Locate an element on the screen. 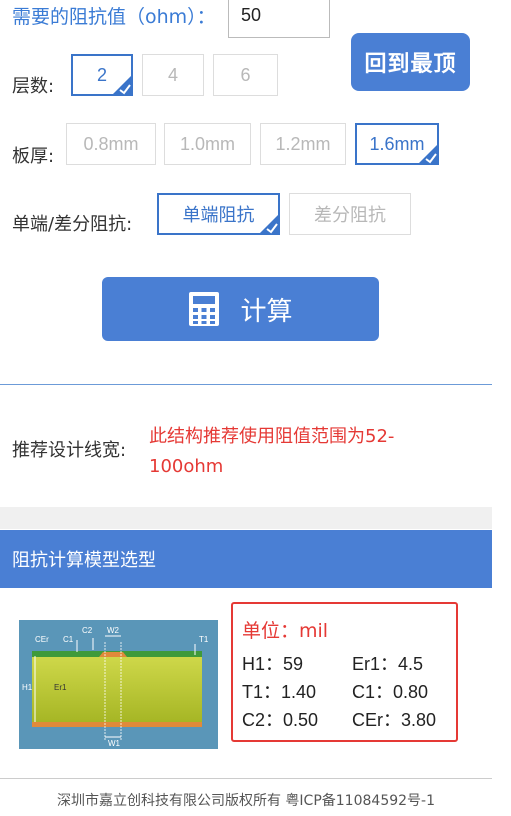 This screenshot has height=816, width=511. mode-option-differential: 差分阻抗 is located at coordinates (350, 214).